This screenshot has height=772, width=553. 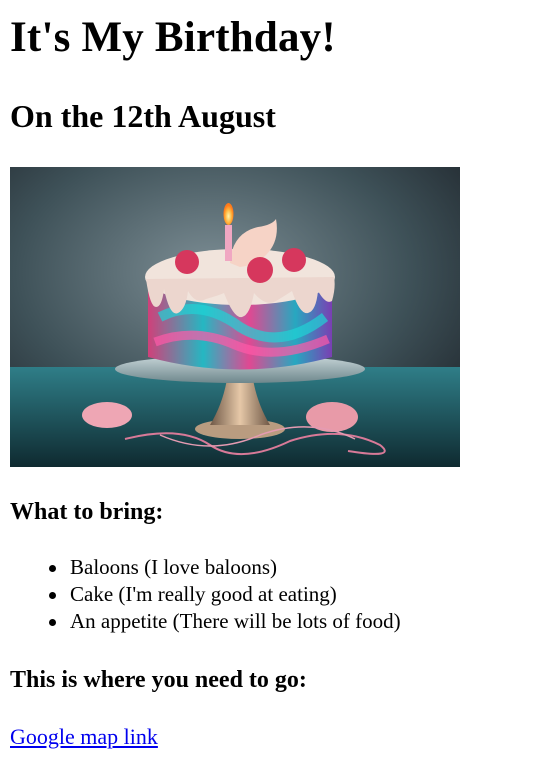 I want to click on google-map-link: Google map link, so click(x=84, y=737).